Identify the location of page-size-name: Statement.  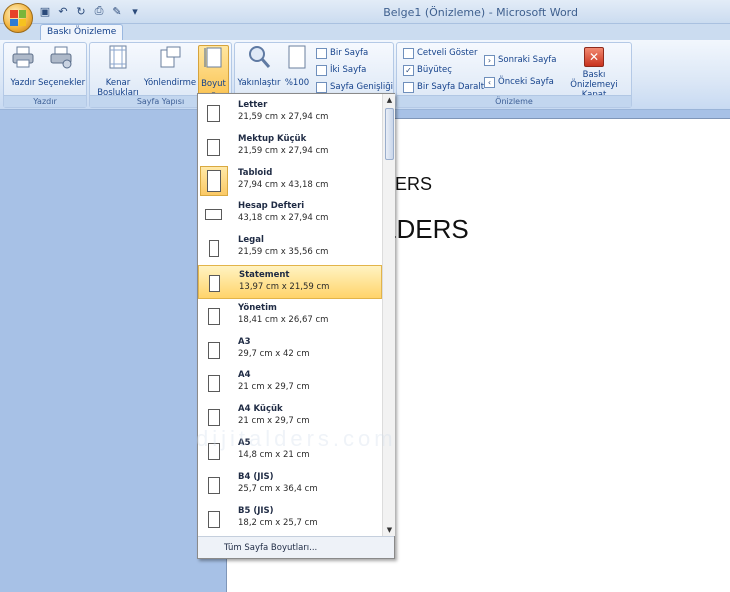
(264, 275).